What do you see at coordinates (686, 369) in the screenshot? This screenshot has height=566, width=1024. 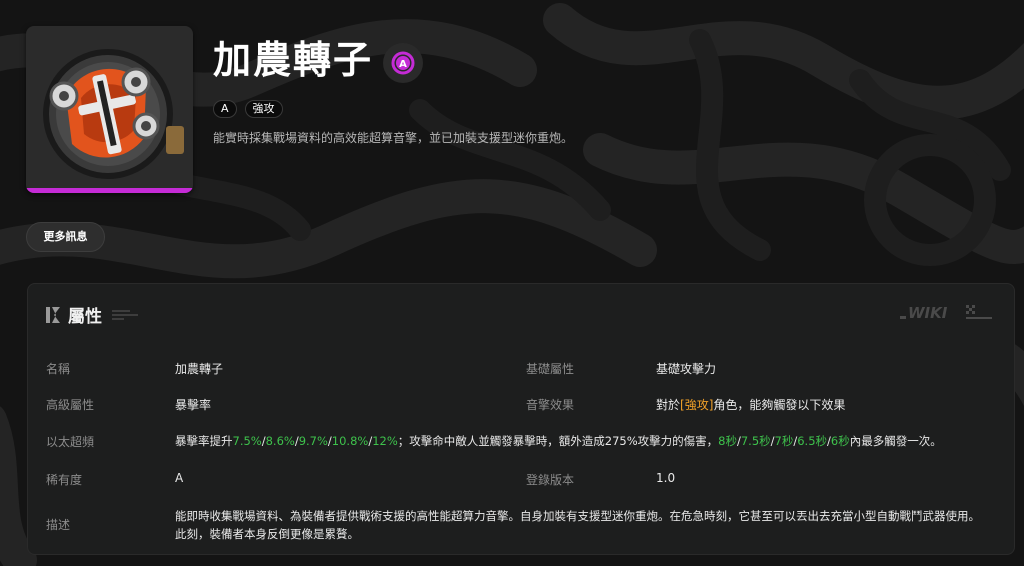 I see `value-base-stat: 基礎攻擊力` at bounding box center [686, 369].